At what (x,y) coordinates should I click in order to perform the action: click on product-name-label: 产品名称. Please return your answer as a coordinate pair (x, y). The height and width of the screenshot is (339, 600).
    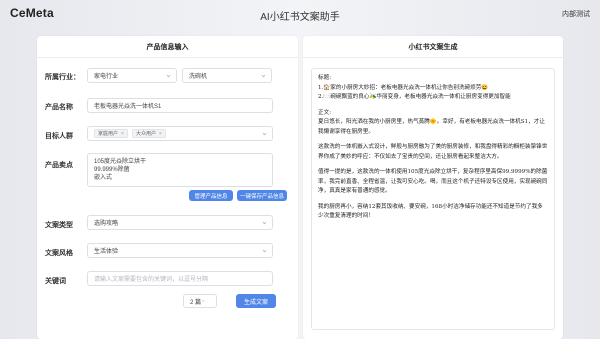
    Looking at the image, I should click on (59, 107).